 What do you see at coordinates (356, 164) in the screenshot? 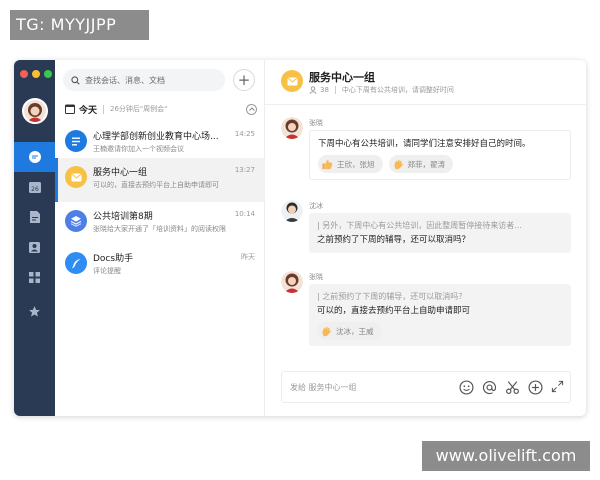
I see `reaction-users: 王欣，张旭` at bounding box center [356, 164].